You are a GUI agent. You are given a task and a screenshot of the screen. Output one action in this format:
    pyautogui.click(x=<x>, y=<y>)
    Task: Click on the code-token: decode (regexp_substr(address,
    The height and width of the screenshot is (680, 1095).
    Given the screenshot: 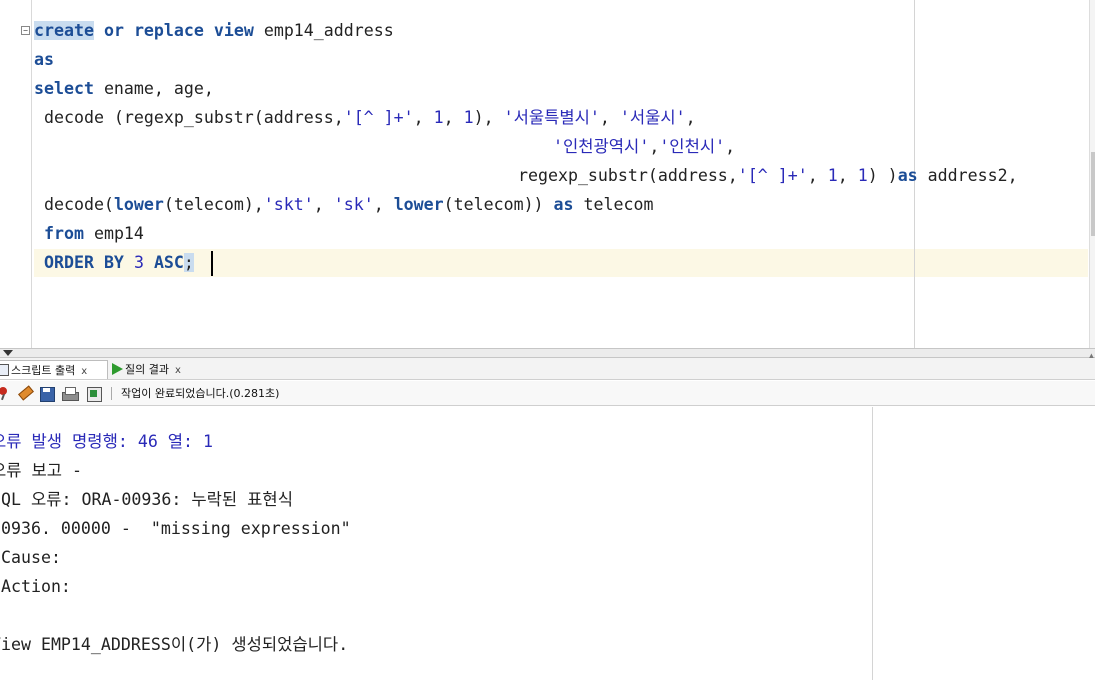 What is the action you would take?
    pyautogui.click(x=189, y=117)
    